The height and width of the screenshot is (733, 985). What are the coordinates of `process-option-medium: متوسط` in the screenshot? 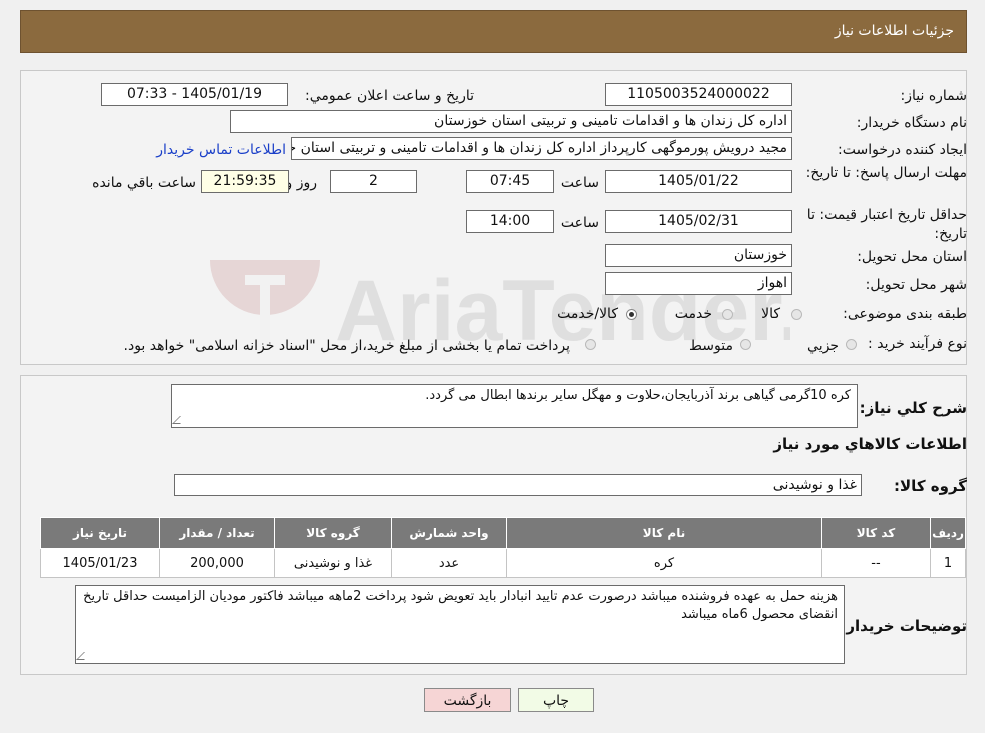 It's located at (711, 346).